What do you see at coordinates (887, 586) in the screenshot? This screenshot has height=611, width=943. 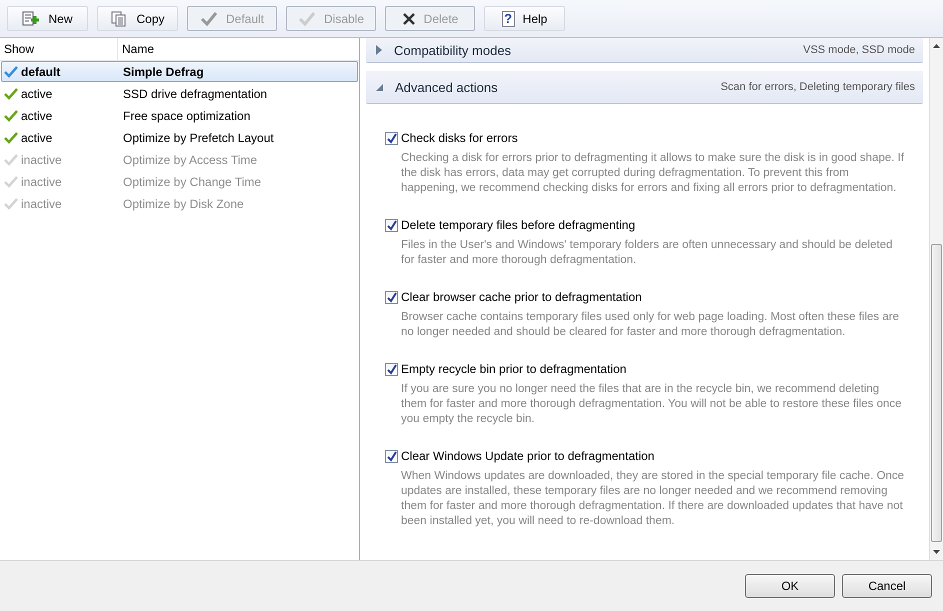 I see `dialog-button: Cancel` at bounding box center [887, 586].